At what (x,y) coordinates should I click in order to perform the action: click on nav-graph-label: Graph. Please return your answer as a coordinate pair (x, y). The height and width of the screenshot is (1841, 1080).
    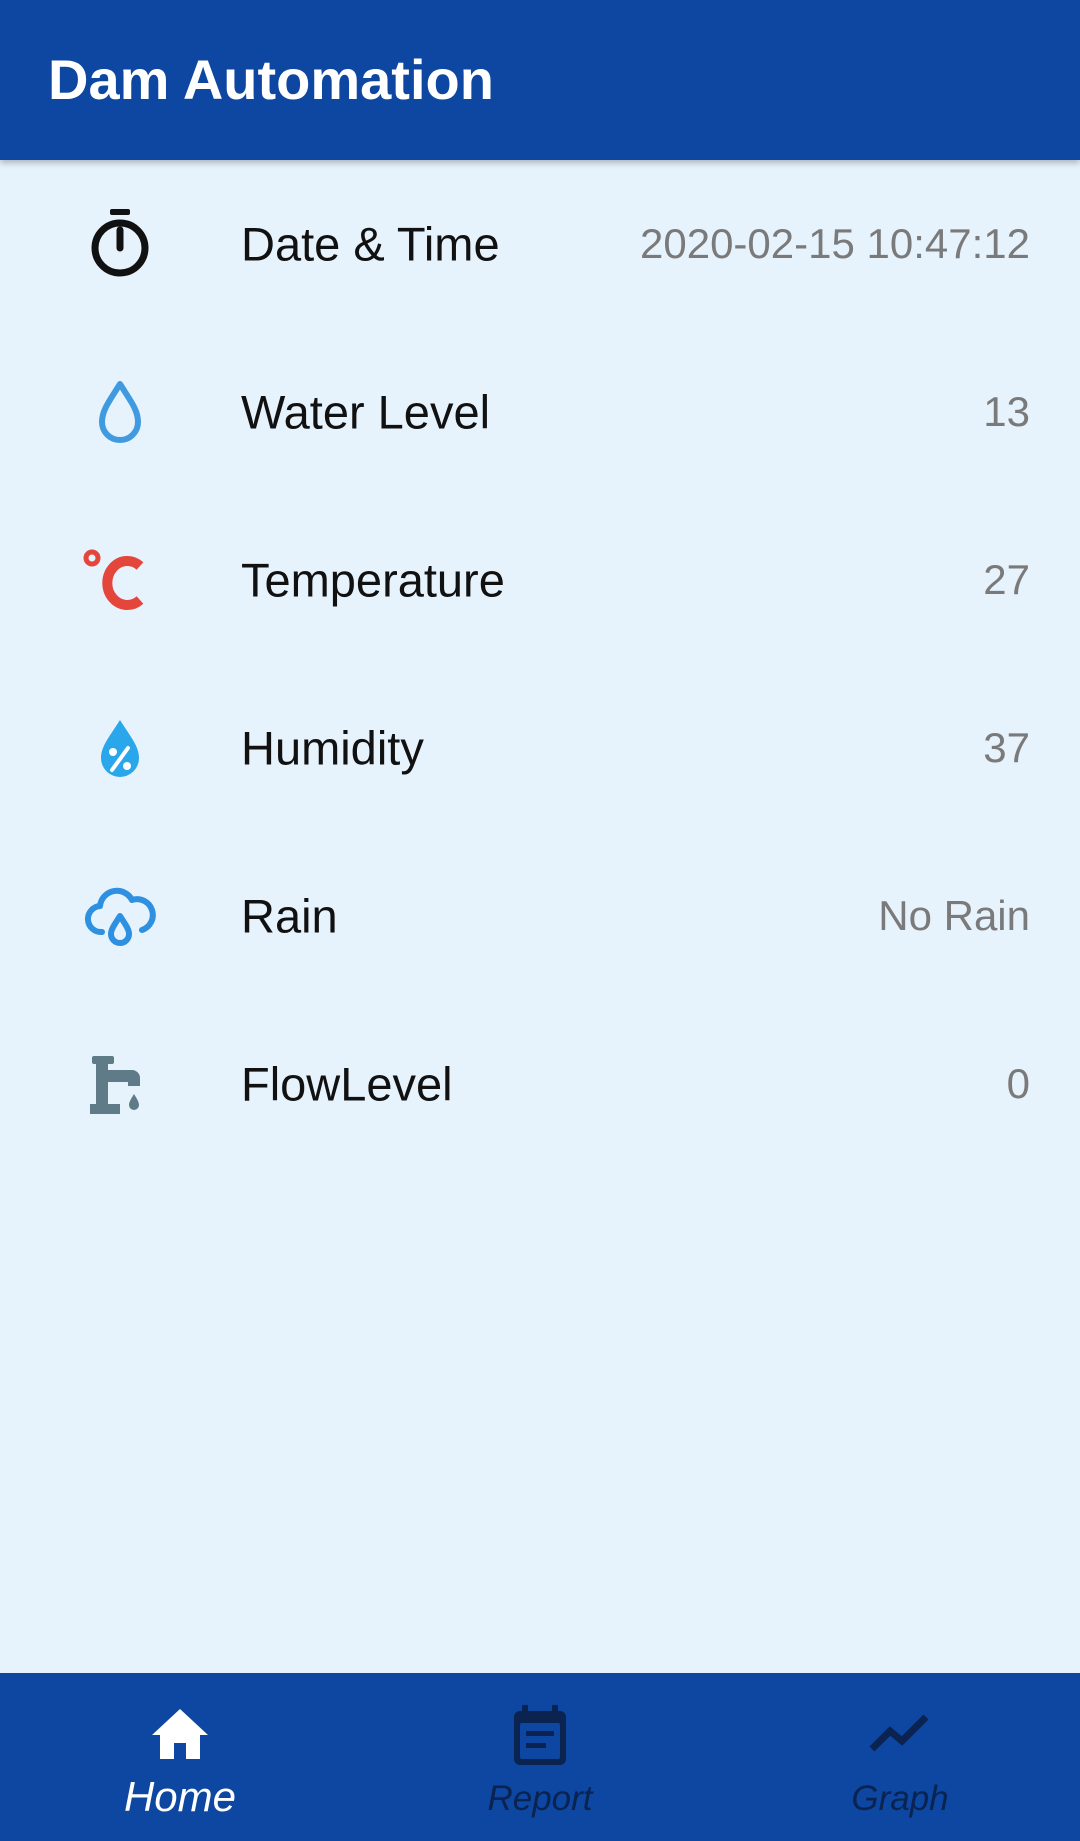
    Looking at the image, I should click on (900, 1798).